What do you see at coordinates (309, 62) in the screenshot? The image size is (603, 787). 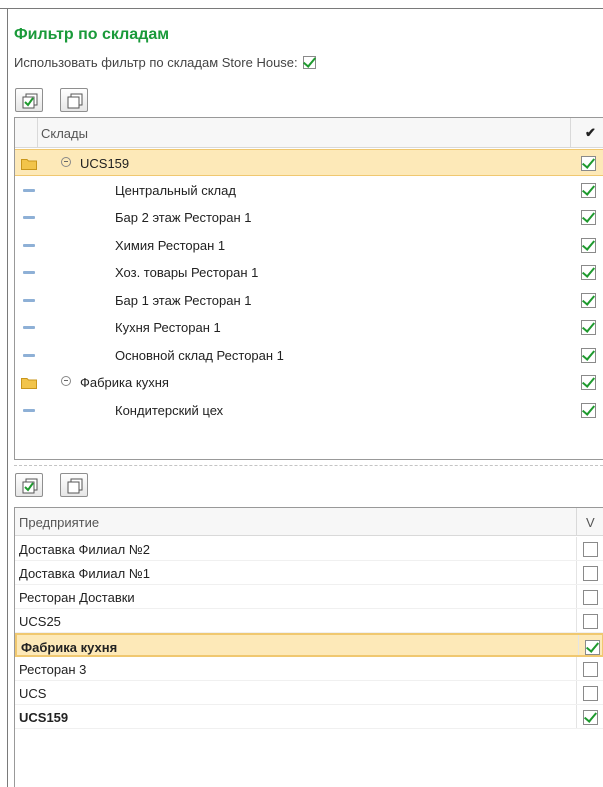 I see `use-filter-checkbox` at bounding box center [309, 62].